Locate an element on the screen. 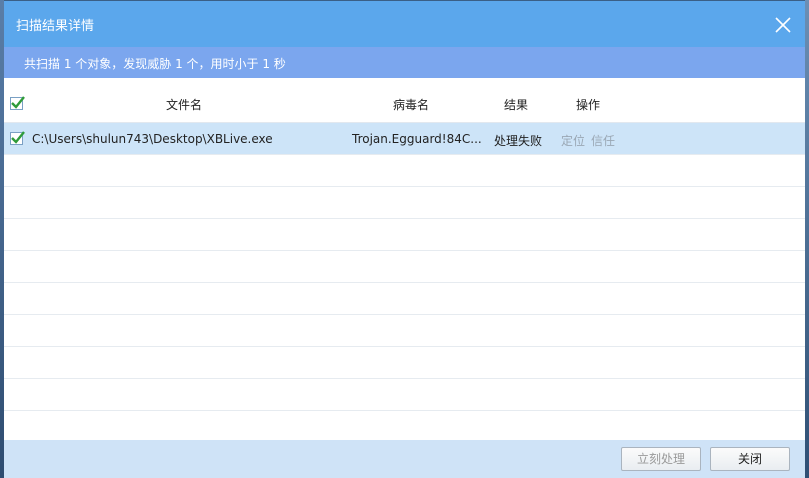  desktop-background-right is located at coordinates (807, 239).